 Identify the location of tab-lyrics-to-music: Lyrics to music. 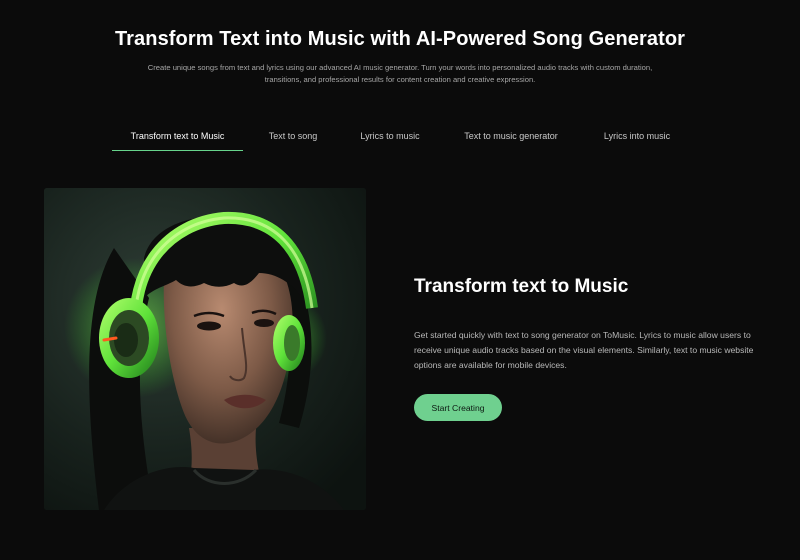
(390, 136).